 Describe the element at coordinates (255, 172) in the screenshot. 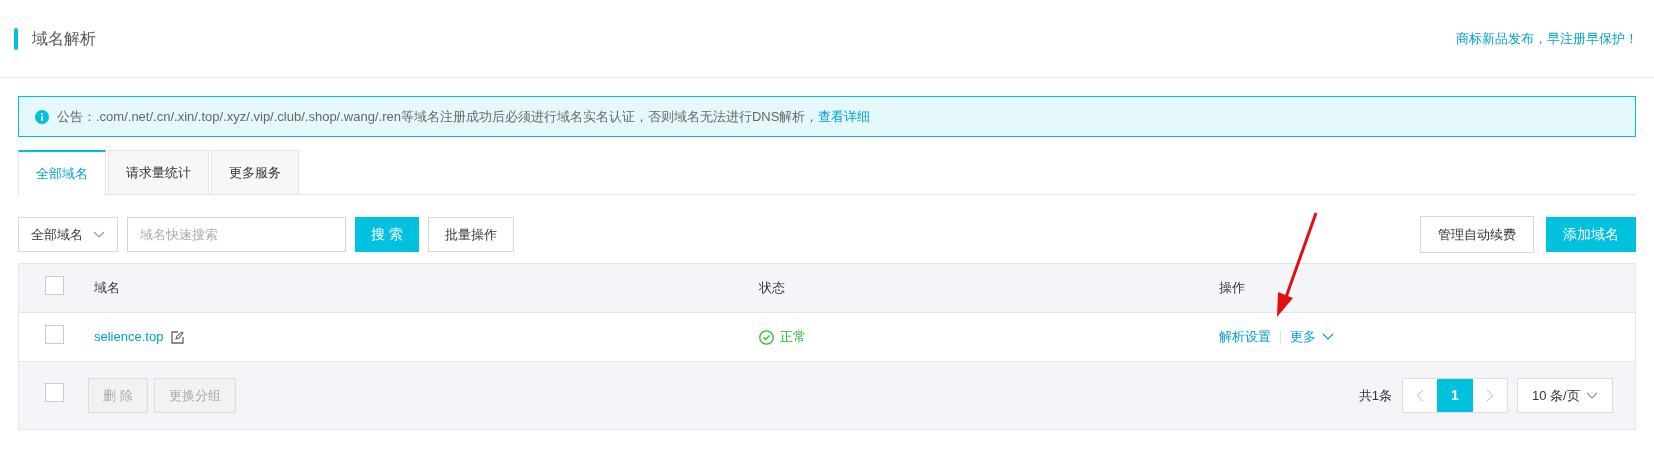

I see `tab: 更多服务` at that location.